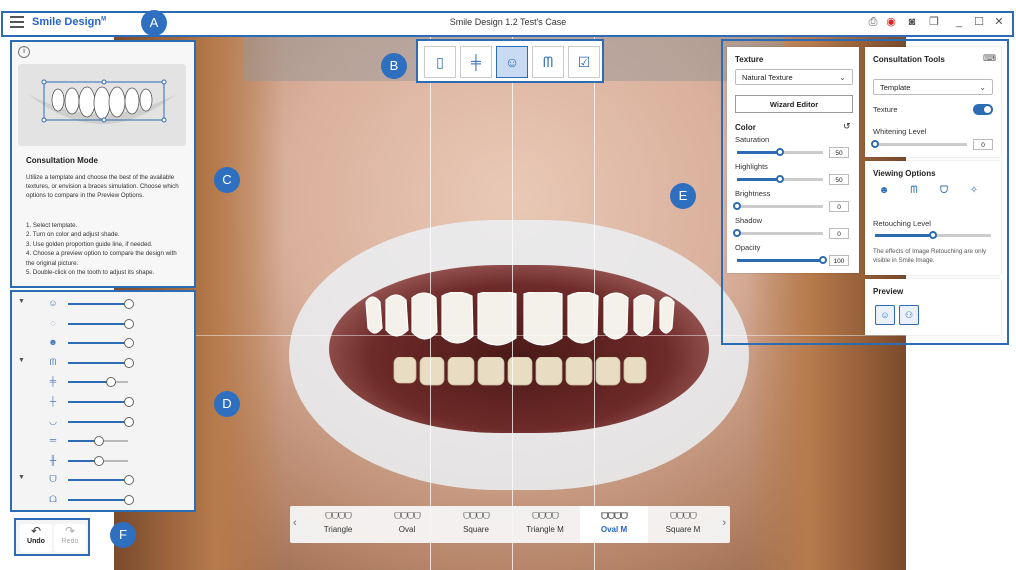 This screenshot has width=1016, height=570. What do you see at coordinates (53, 342) in the screenshot?
I see `face-front-icon: ☻` at bounding box center [53, 342].